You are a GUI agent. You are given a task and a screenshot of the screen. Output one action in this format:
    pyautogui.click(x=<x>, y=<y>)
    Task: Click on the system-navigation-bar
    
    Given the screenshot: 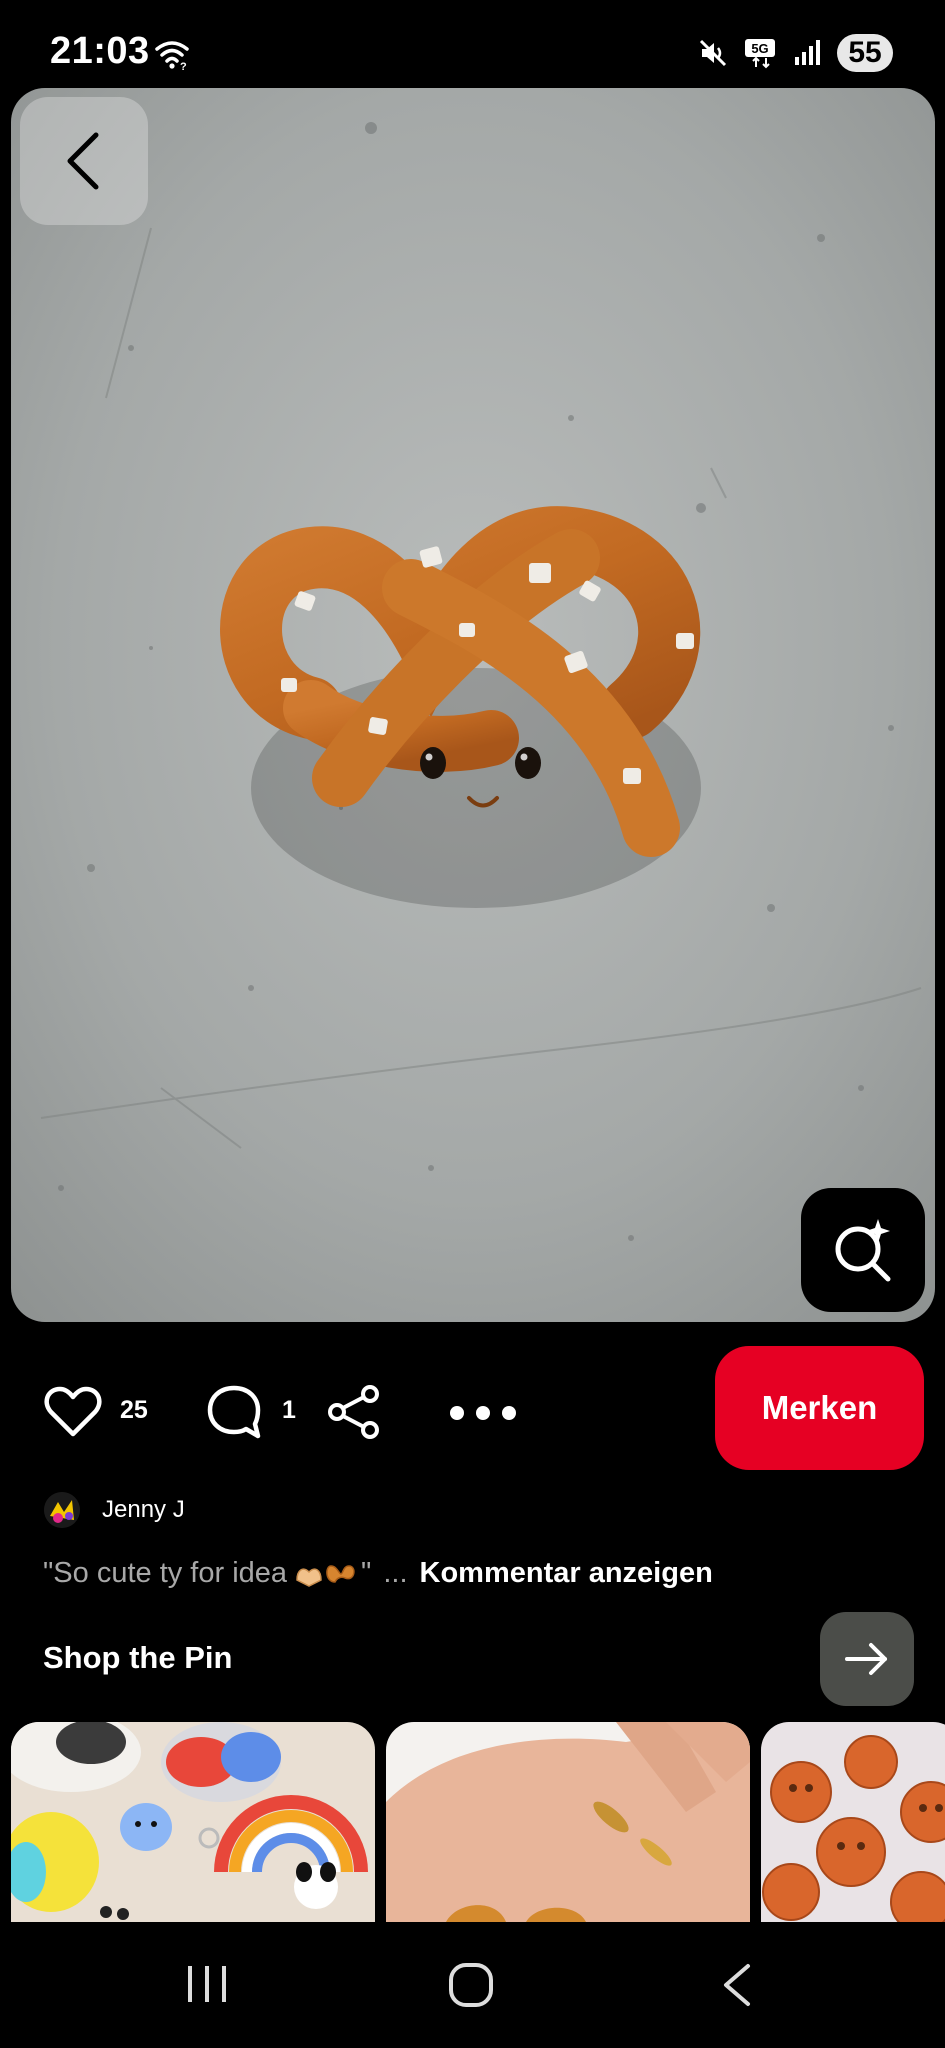 What is the action you would take?
    pyautogui.click(x=472, y=1985)
    